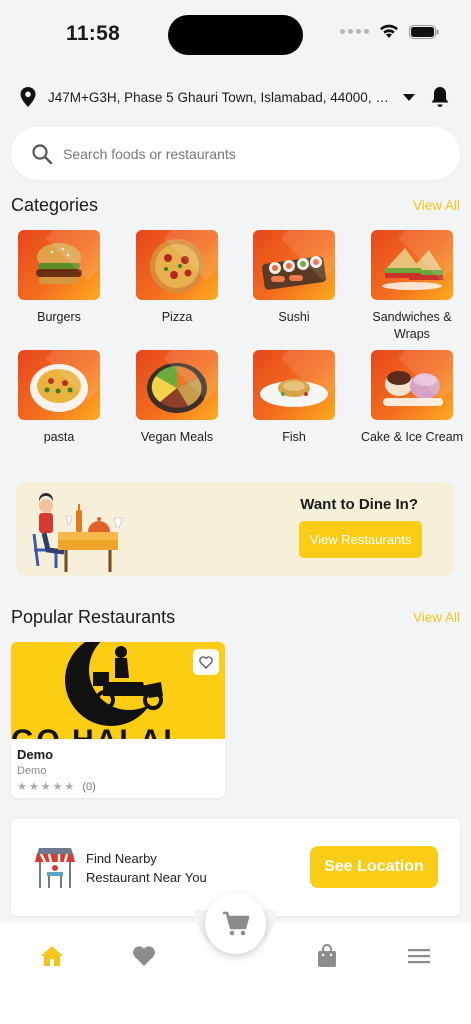  I want to click on nav-orders, so click(327, 956).